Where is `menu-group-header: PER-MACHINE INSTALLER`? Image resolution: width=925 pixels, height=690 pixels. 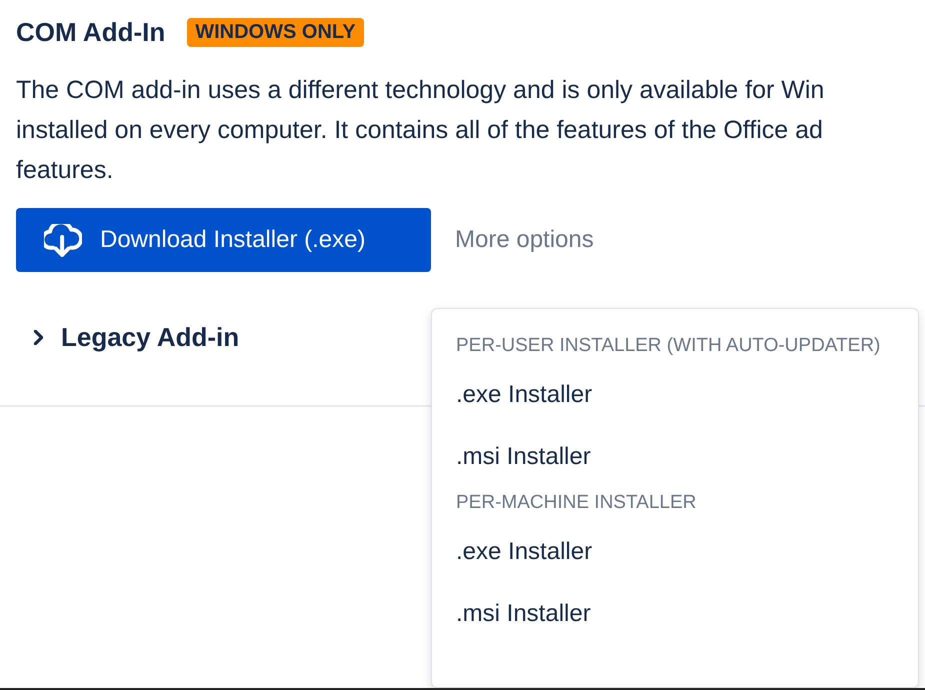
menu-group-header: PER-MACHINE INSTALLER is located at coordinates (577, 503).